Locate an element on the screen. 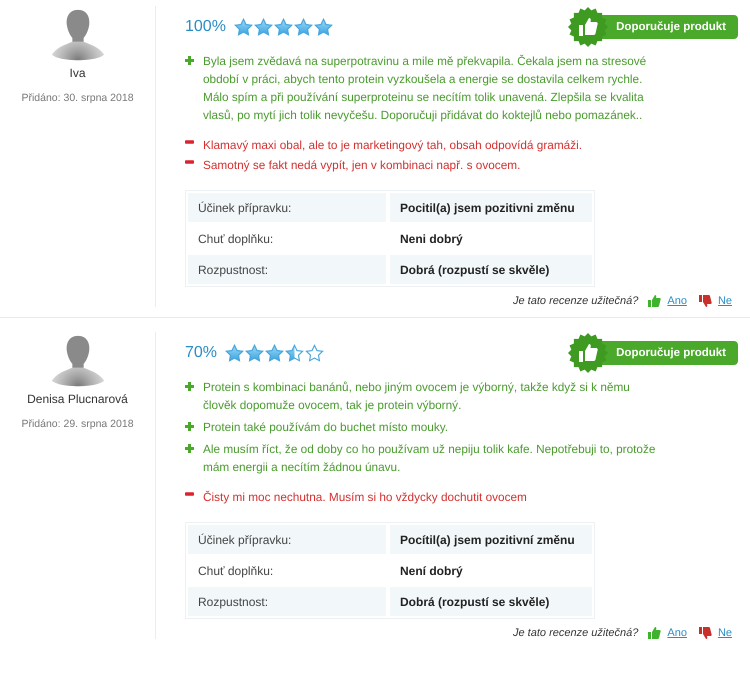 The width and height of the screenshot is (750, 674). rating-percent: 100% is located at coordinates (205, 27).